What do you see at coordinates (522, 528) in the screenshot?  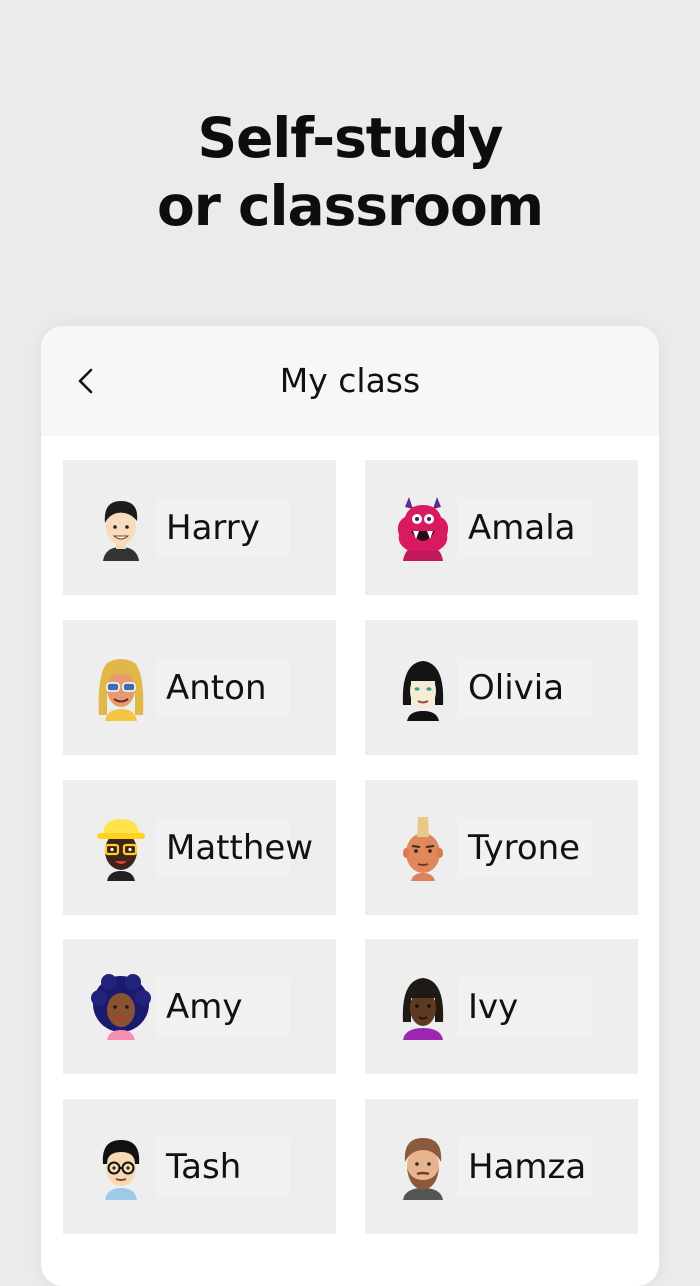 I see `student-name: Amala` at bounding box center [522, 528].